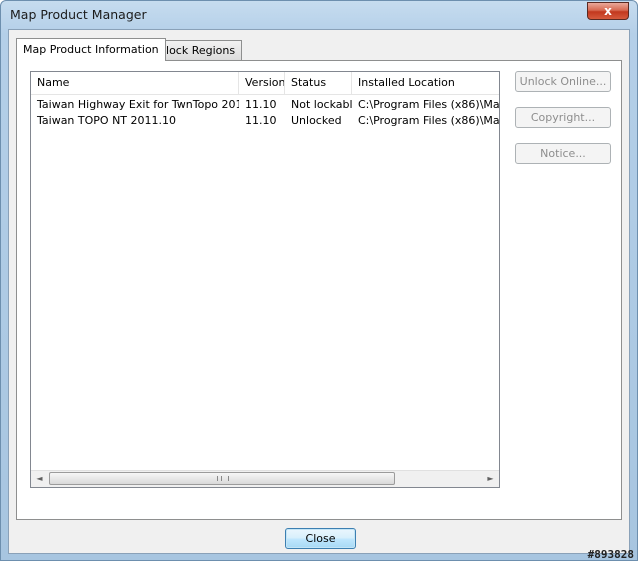  I want to click on scrollbar-thumb, so click(222, 478).